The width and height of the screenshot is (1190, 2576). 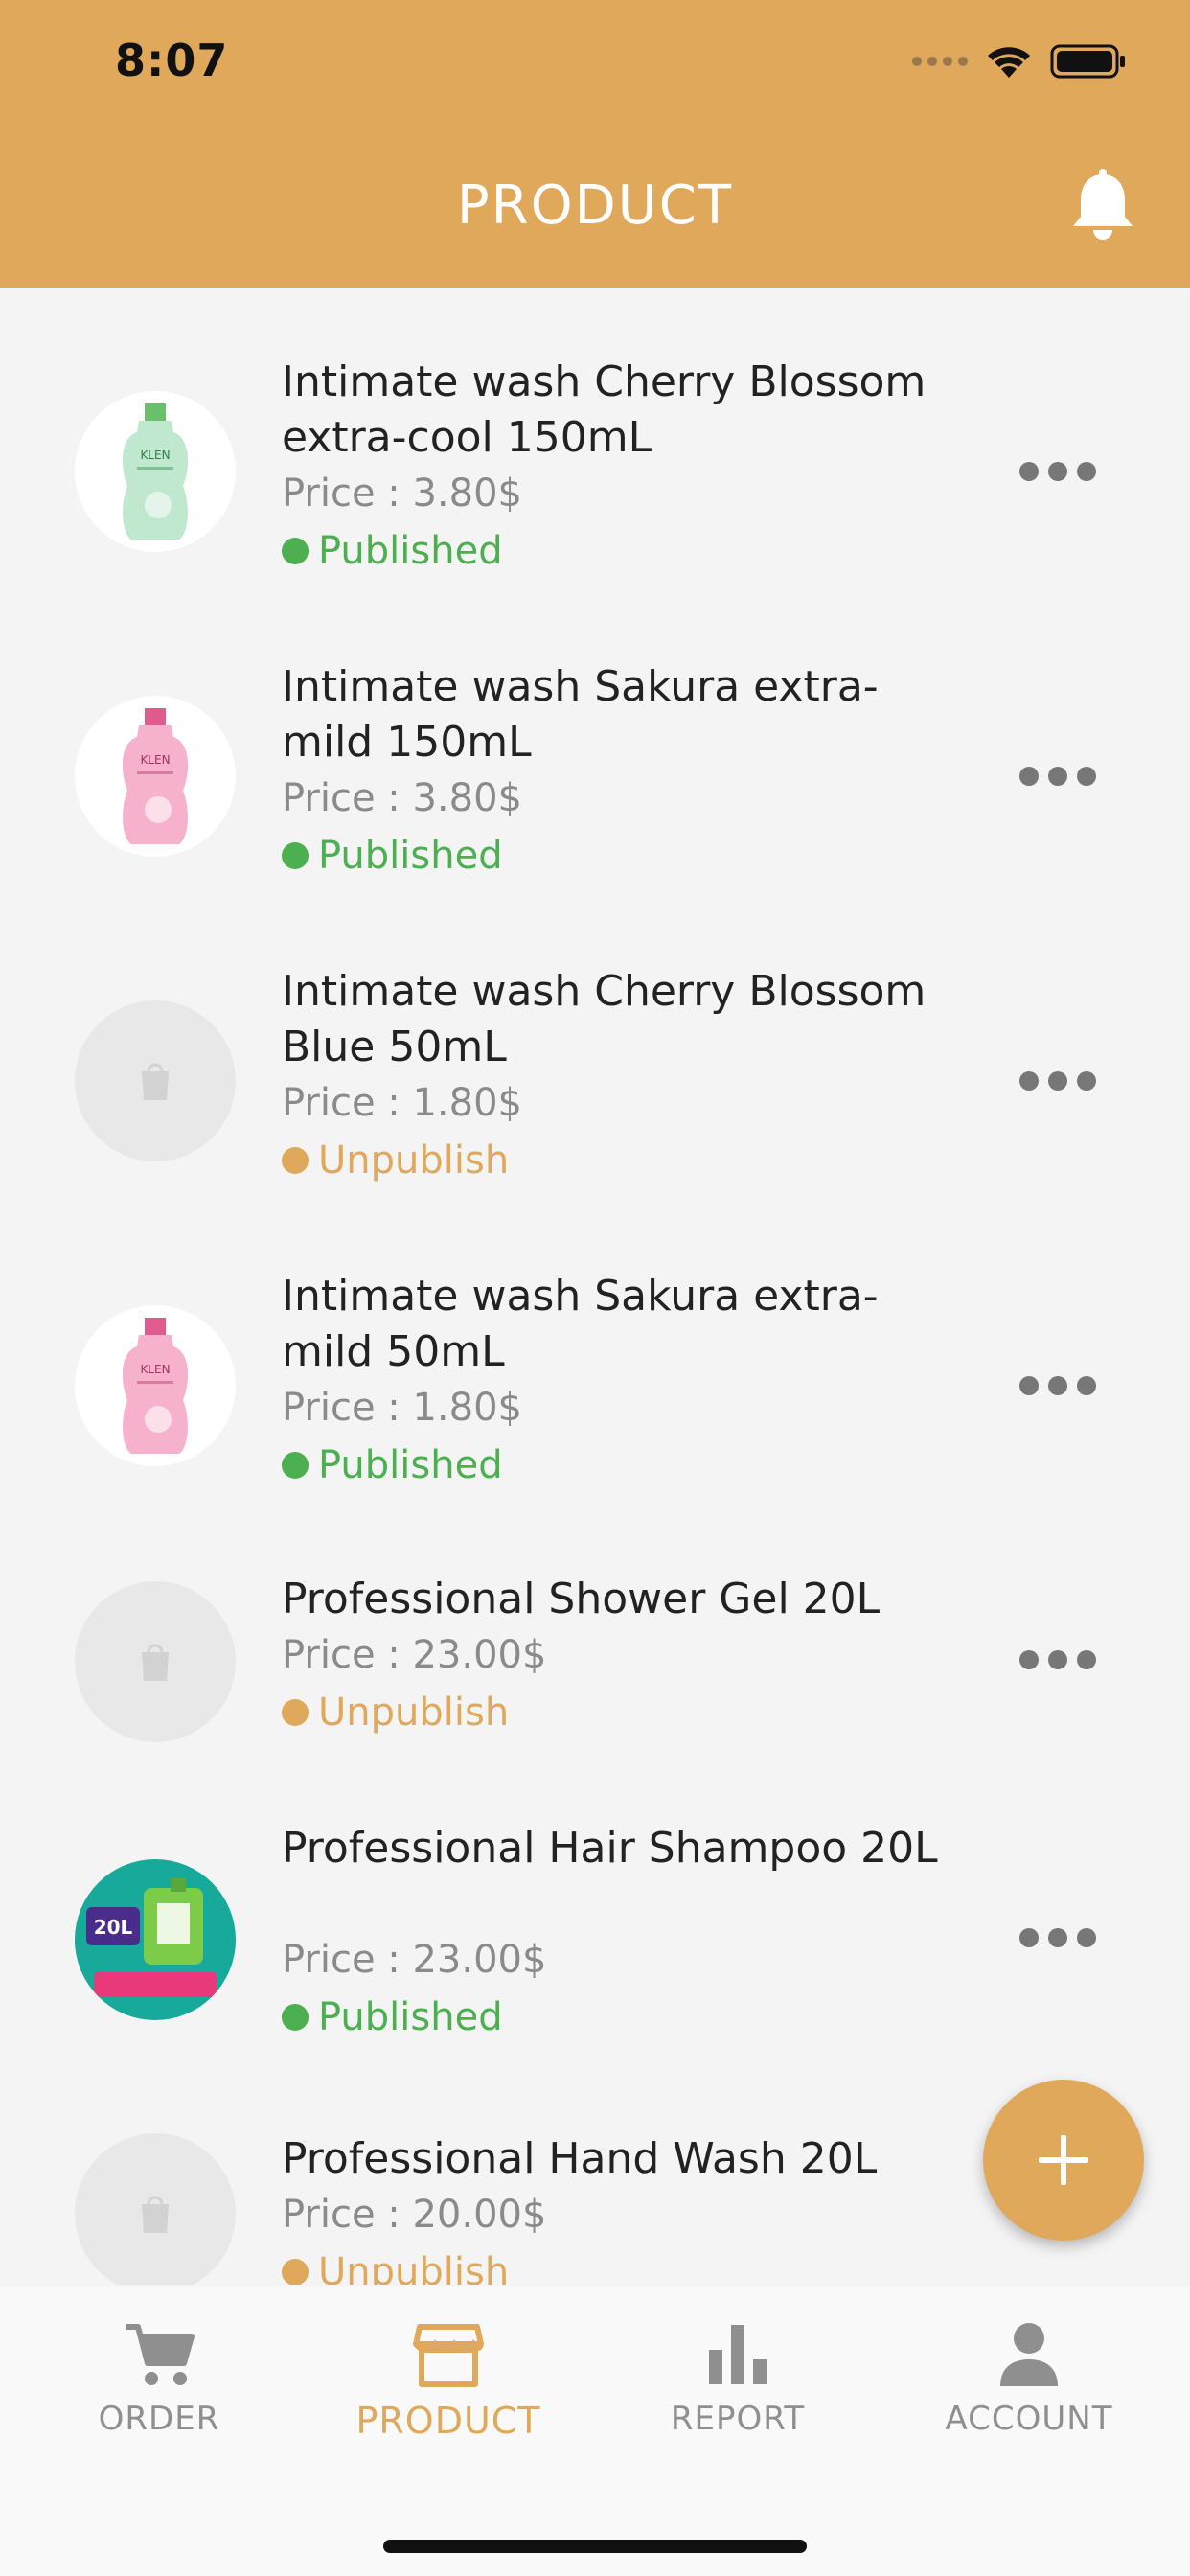 I want to click on tab-product: PRODUCT, so click(x=448, y=2381).